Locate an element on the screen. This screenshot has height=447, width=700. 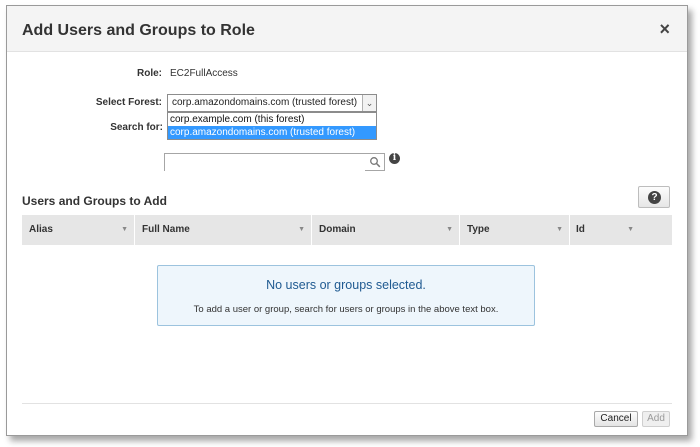
column-label: Id is located at coordinates (580, 229).